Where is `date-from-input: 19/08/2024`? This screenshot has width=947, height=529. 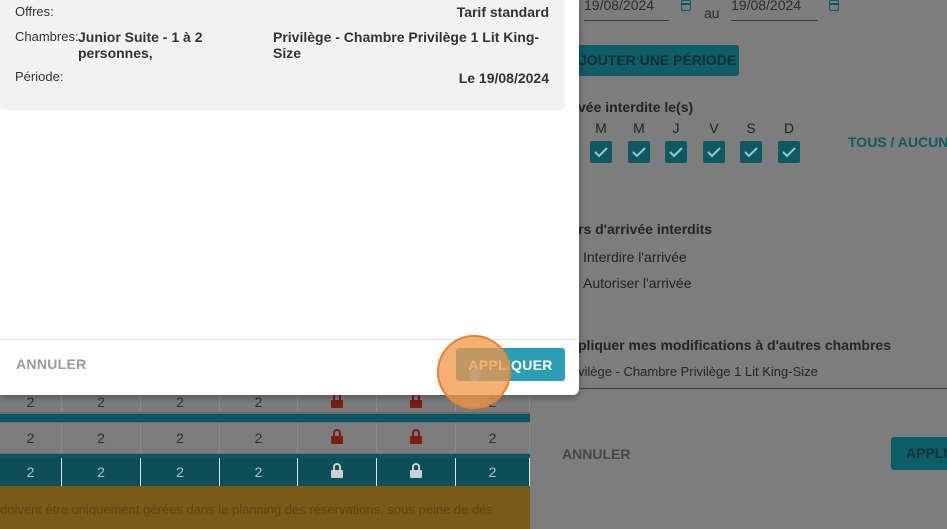
date-from-input: 19/08/2024 is located at coordinates (626, 10).